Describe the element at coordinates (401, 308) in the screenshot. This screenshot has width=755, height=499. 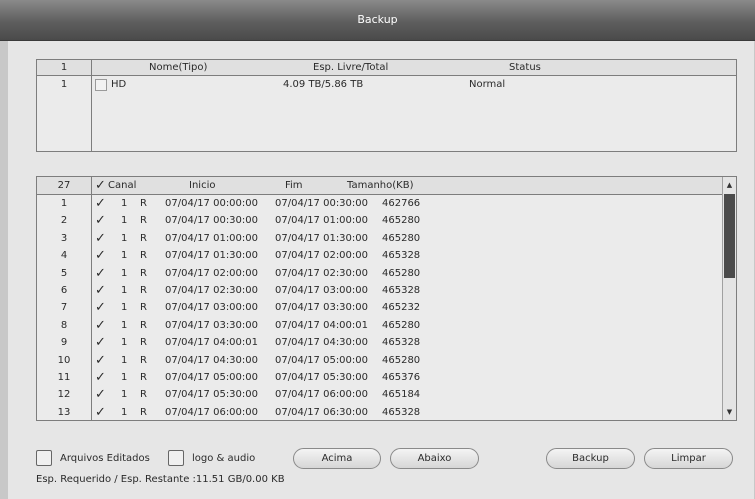
I see `file-size: 465232` at that location.